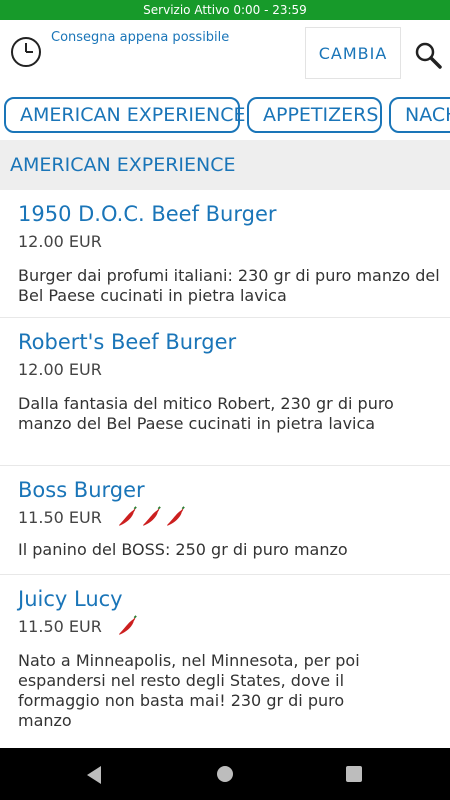 Image resolution: width=450 pixels, height=800 pixels. I want to click on tab-appetizers: APPETIZERS, so click(314, 115).